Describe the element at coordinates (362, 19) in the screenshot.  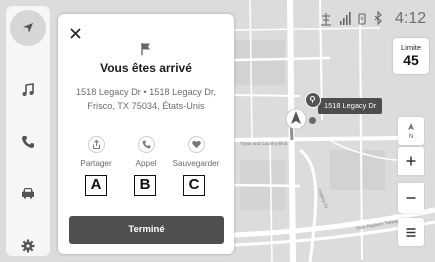
I see `phone-link-icon` at that location.